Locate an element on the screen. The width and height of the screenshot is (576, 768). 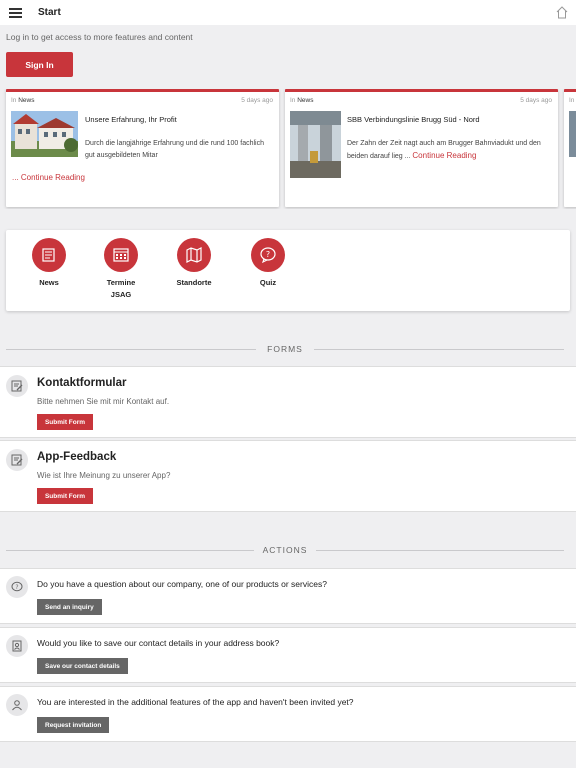
home-icon is located at coordinates (562, 12).